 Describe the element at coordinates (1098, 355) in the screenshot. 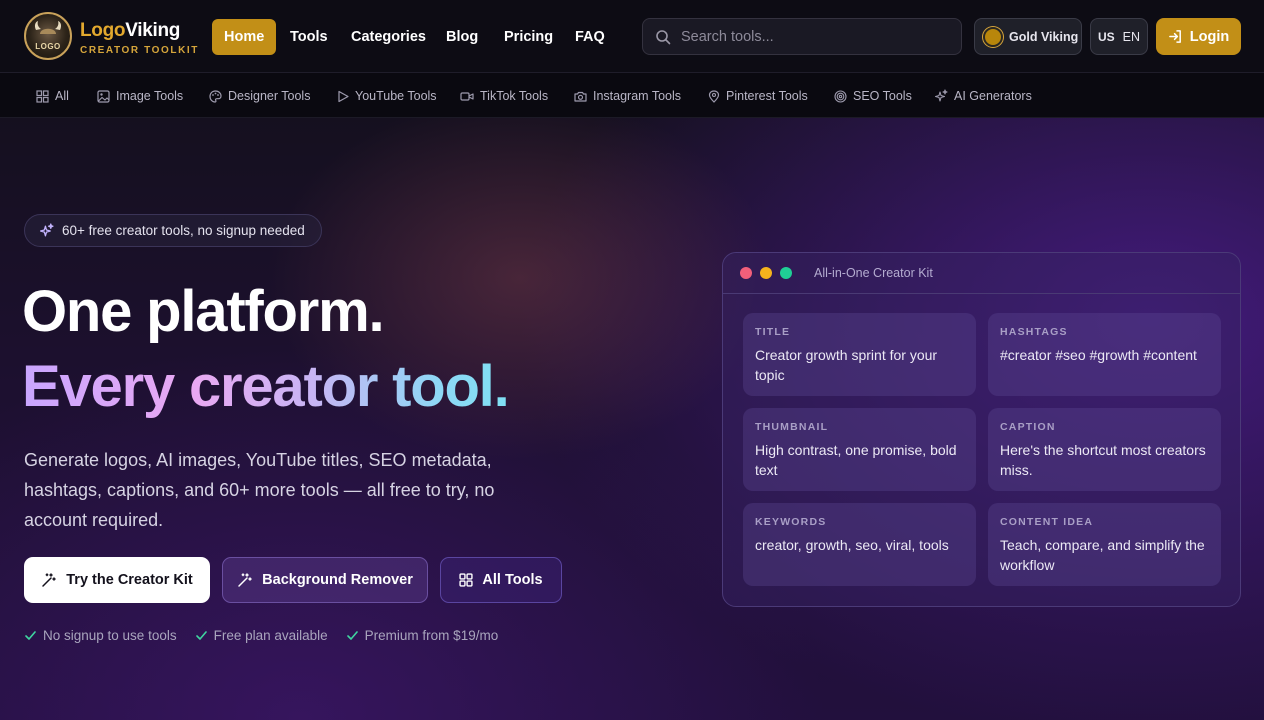

I see `tile-text: #creator #seo #growth #content` at that location.